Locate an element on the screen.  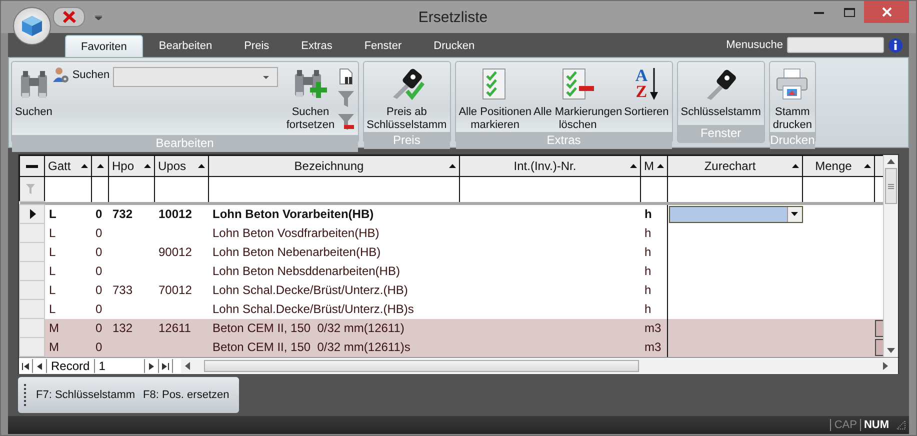
ribbon-button: Schlüsselstamm is located at coordinates (721, 94).